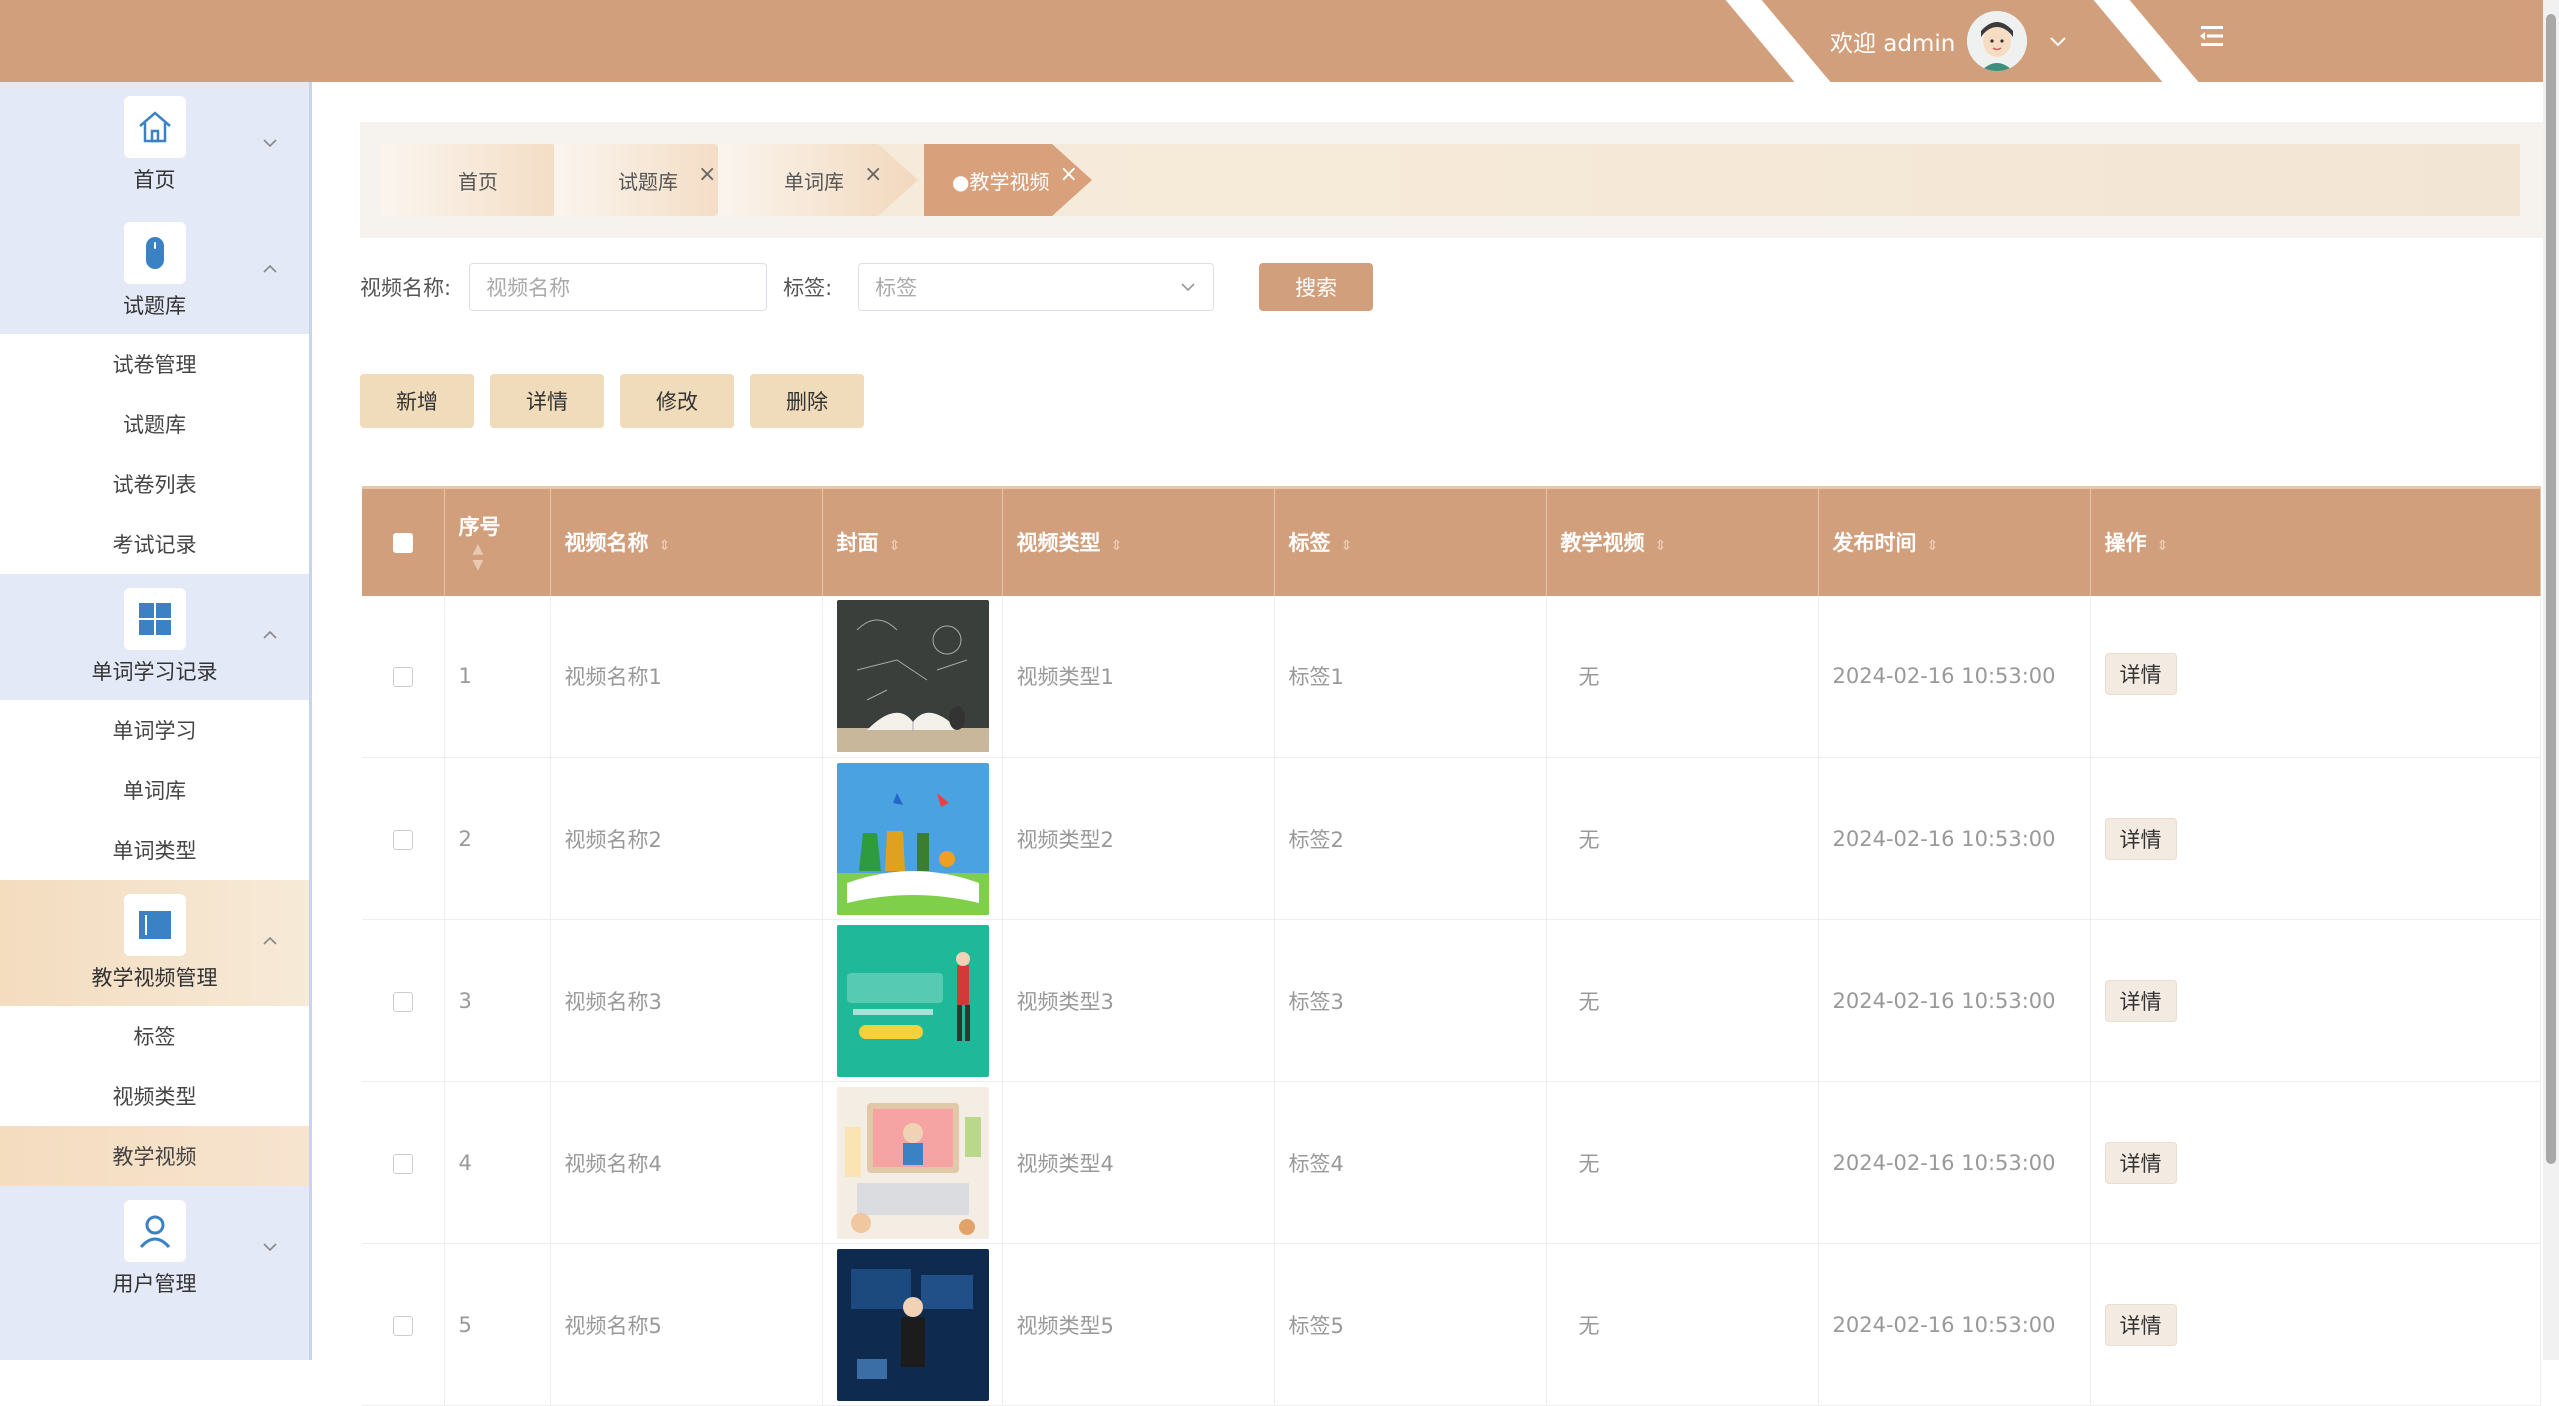  What do you see at coordinates (154, 271) in the screenshot?
I see `sidebar-group-question-bank: 试题库` at bounding box center [154, 271].